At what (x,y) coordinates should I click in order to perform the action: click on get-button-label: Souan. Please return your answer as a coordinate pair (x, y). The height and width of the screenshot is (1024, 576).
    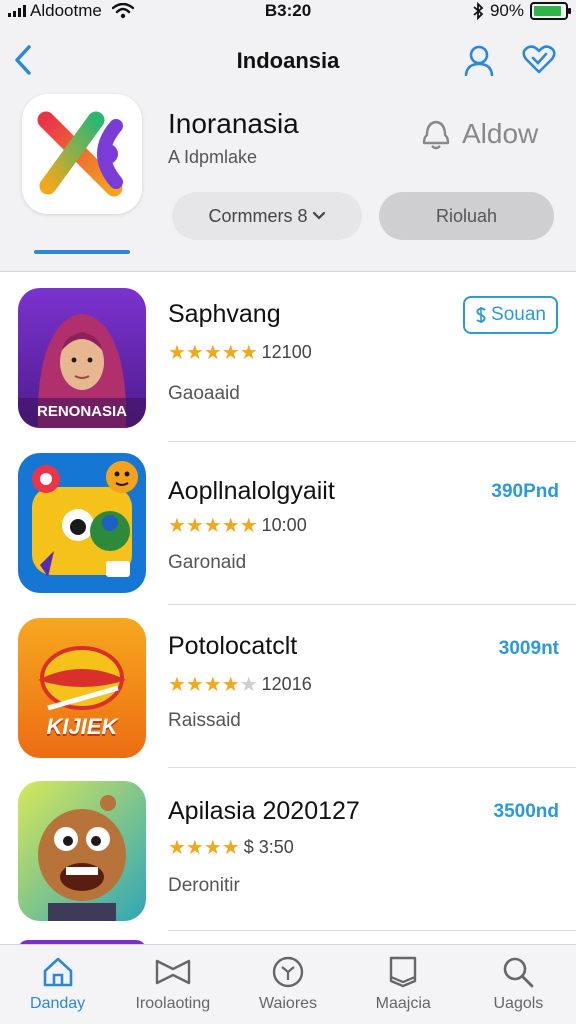
    Looking at the image, I should click on (518, 314).